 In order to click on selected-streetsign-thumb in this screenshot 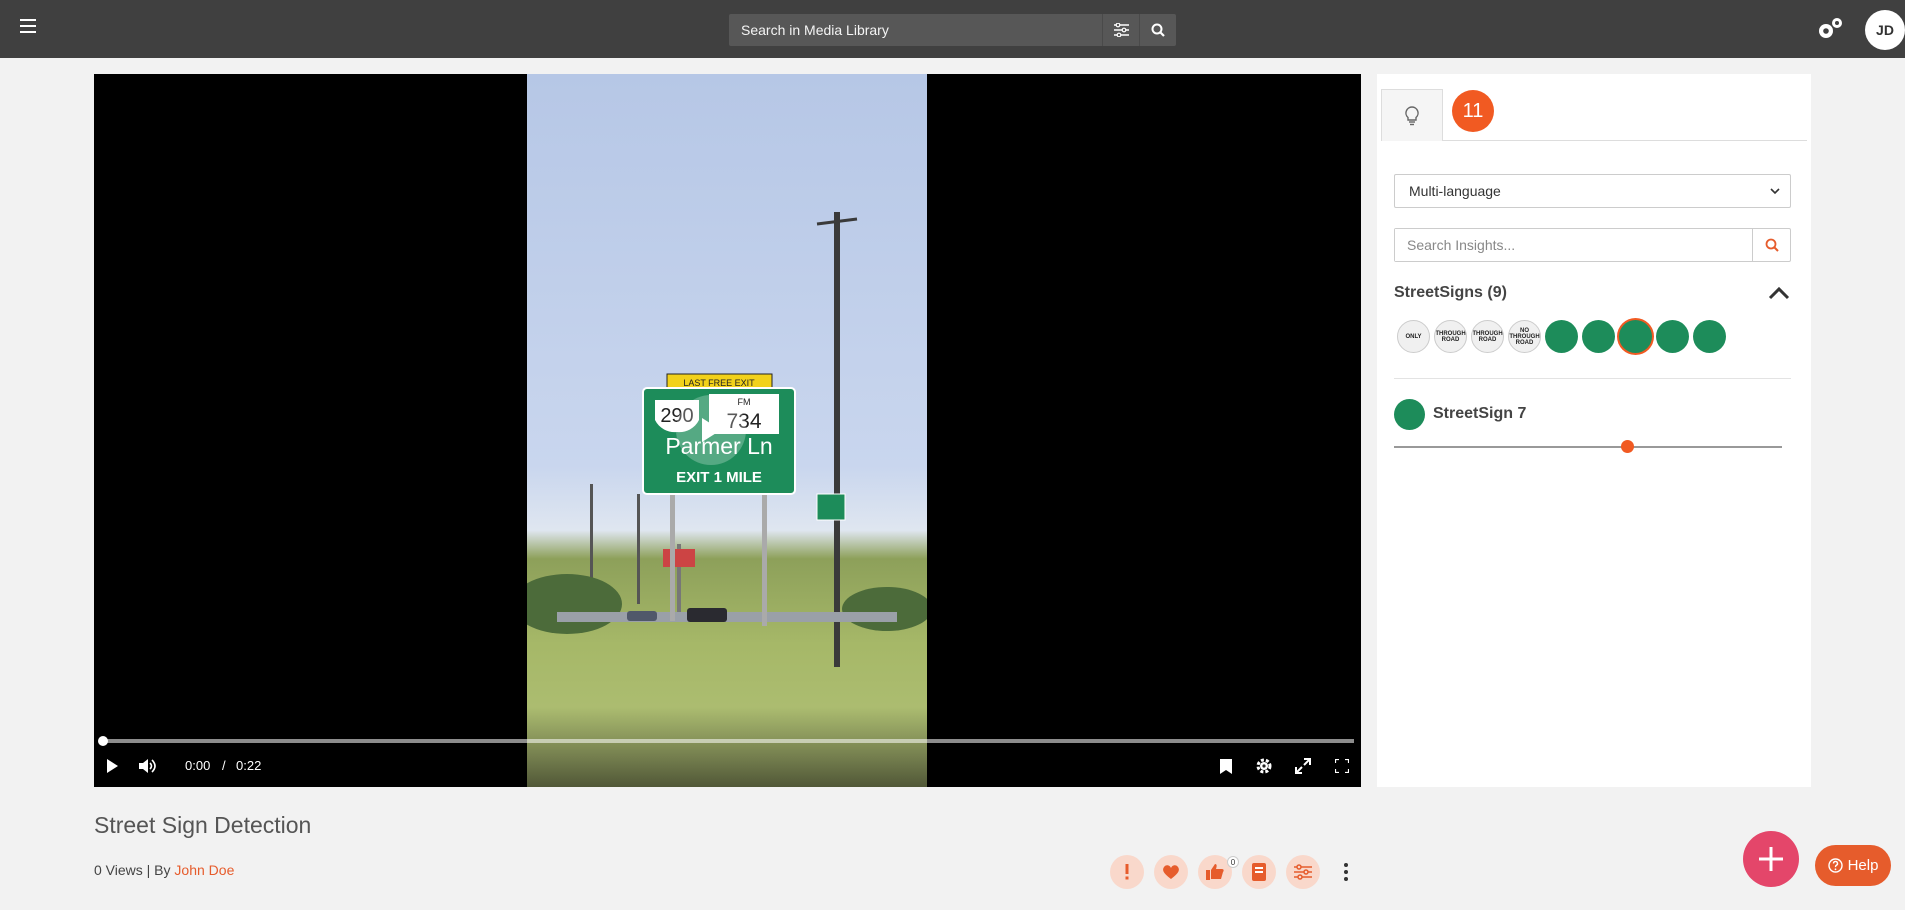, I will do `click(1409, 414)`.